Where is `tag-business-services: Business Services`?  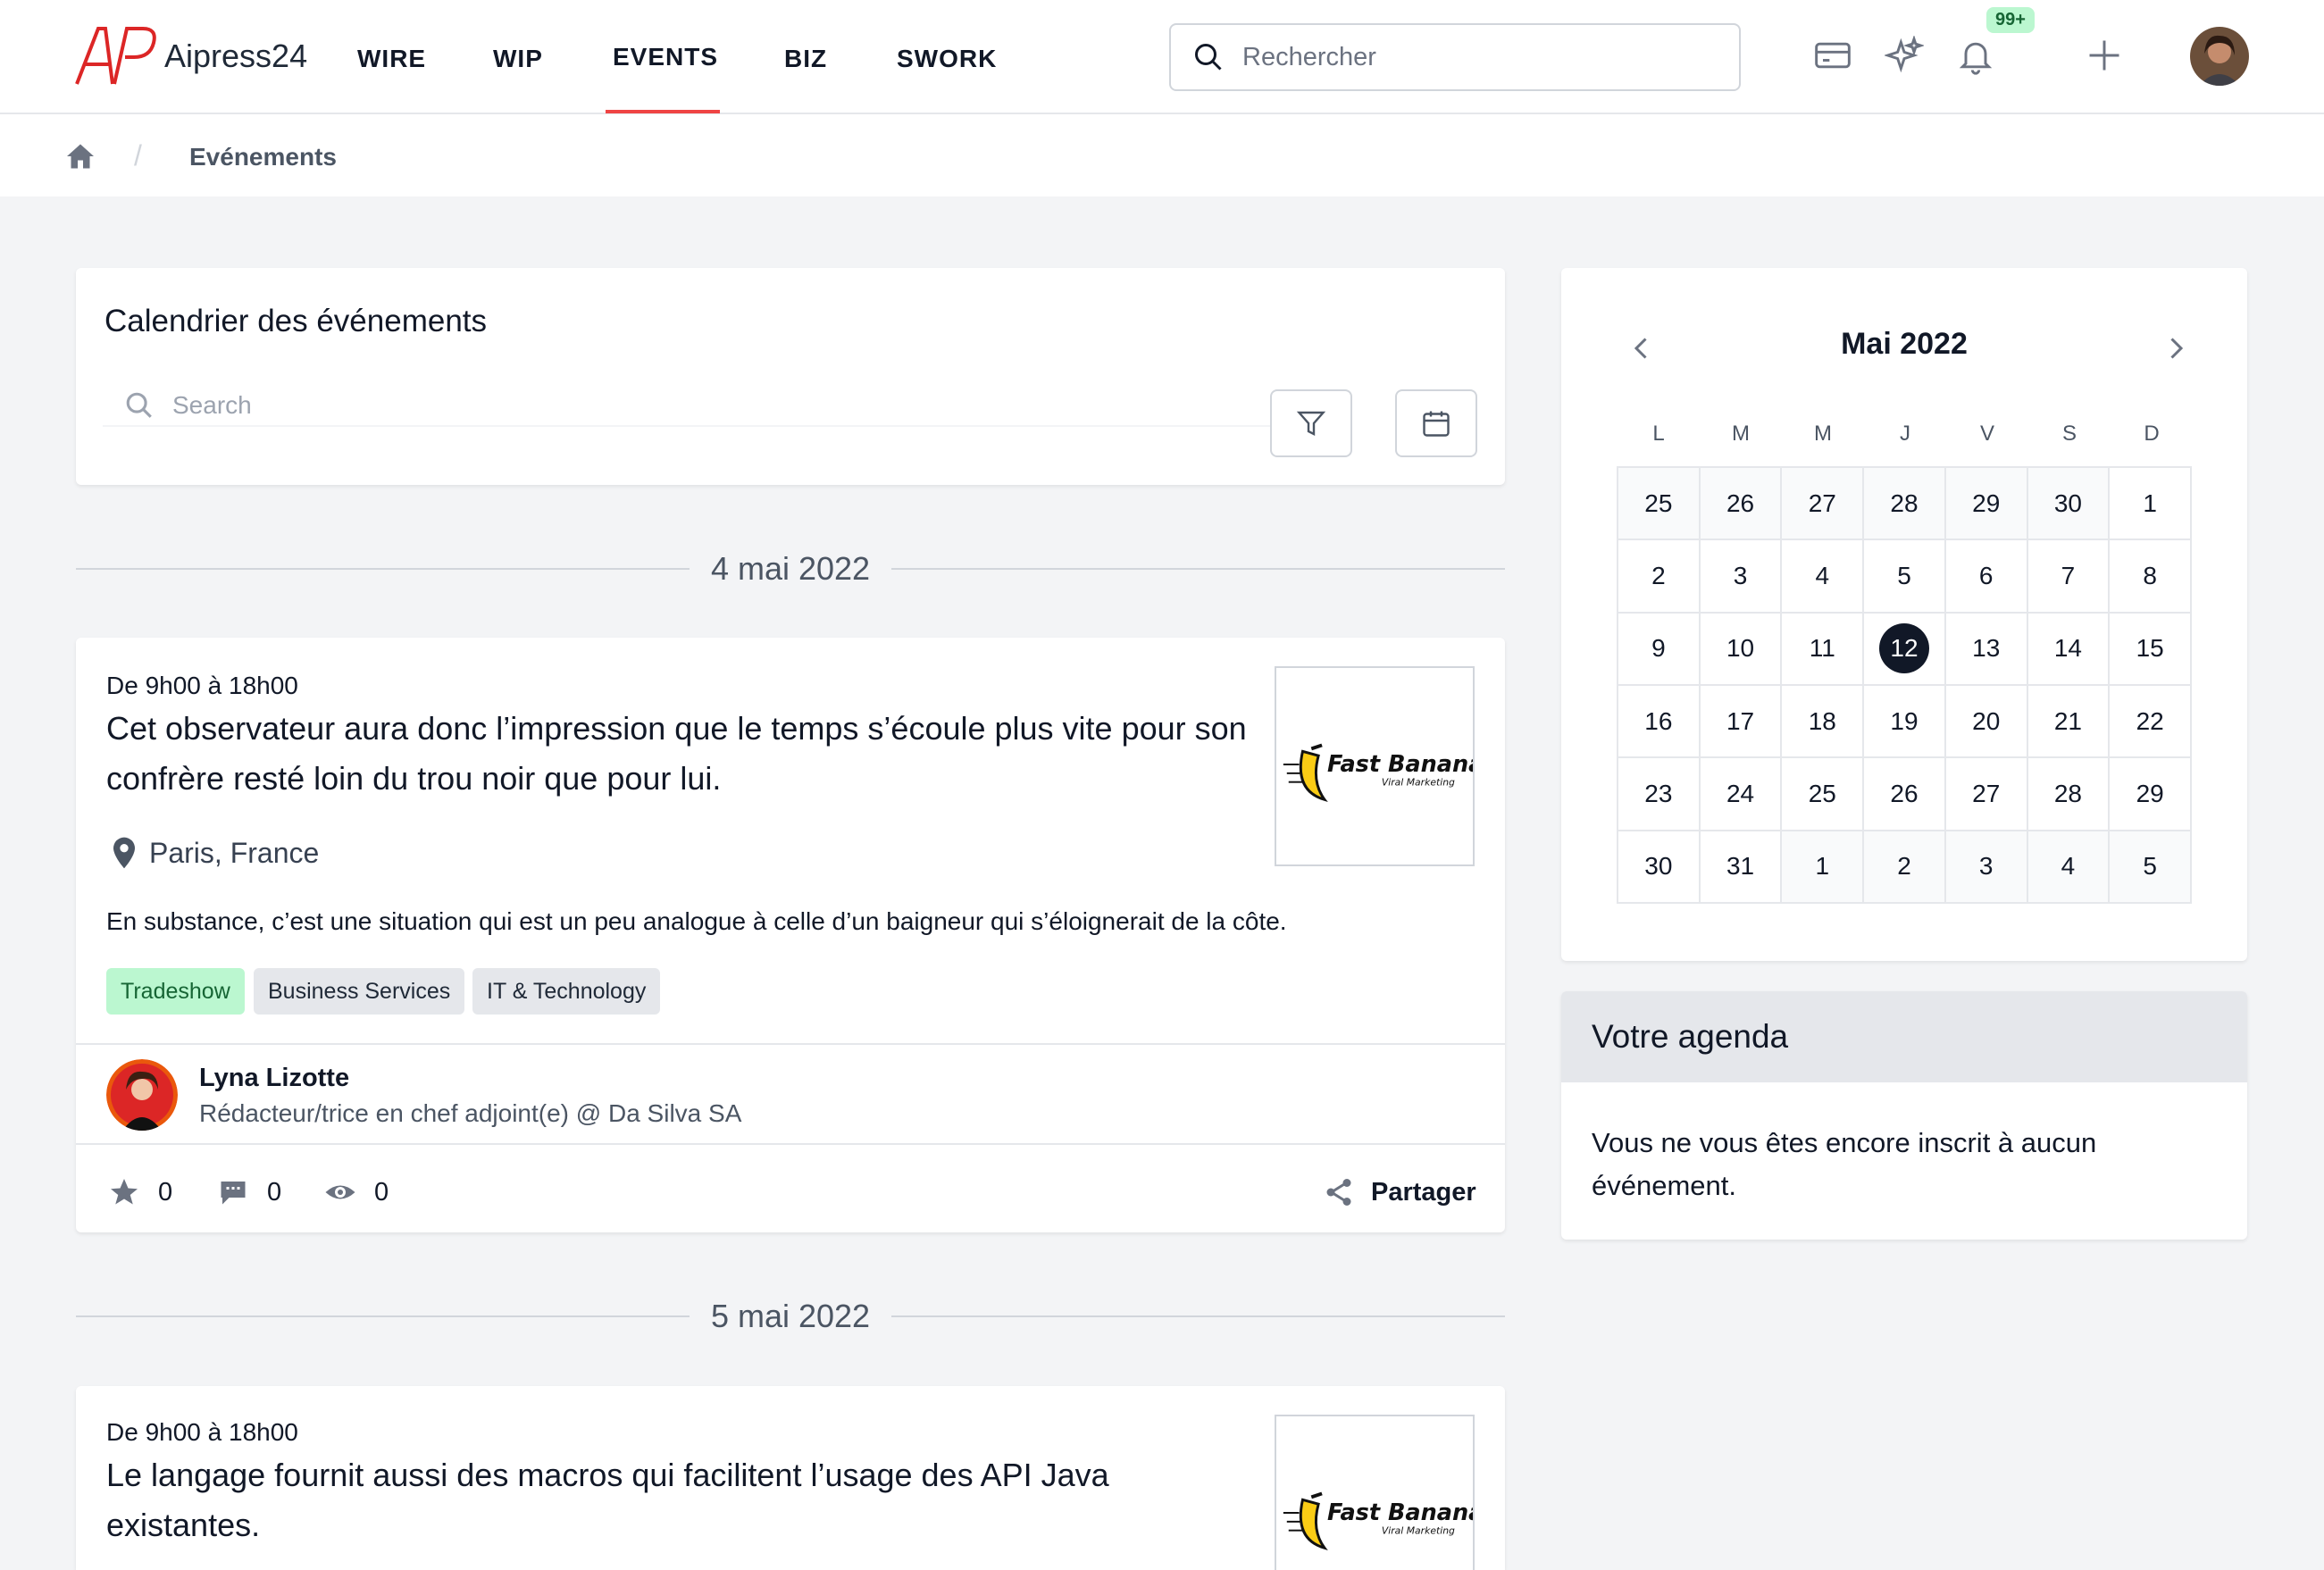 tag-business-services: Business Services is located at coordinates (359, 992).